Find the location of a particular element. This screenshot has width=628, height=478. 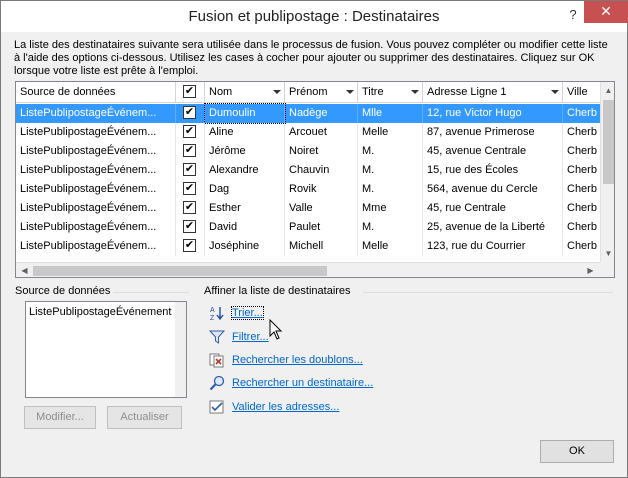

datasource-listbox: ListePublipostageÉvénement is located at coordinates (106, 349).